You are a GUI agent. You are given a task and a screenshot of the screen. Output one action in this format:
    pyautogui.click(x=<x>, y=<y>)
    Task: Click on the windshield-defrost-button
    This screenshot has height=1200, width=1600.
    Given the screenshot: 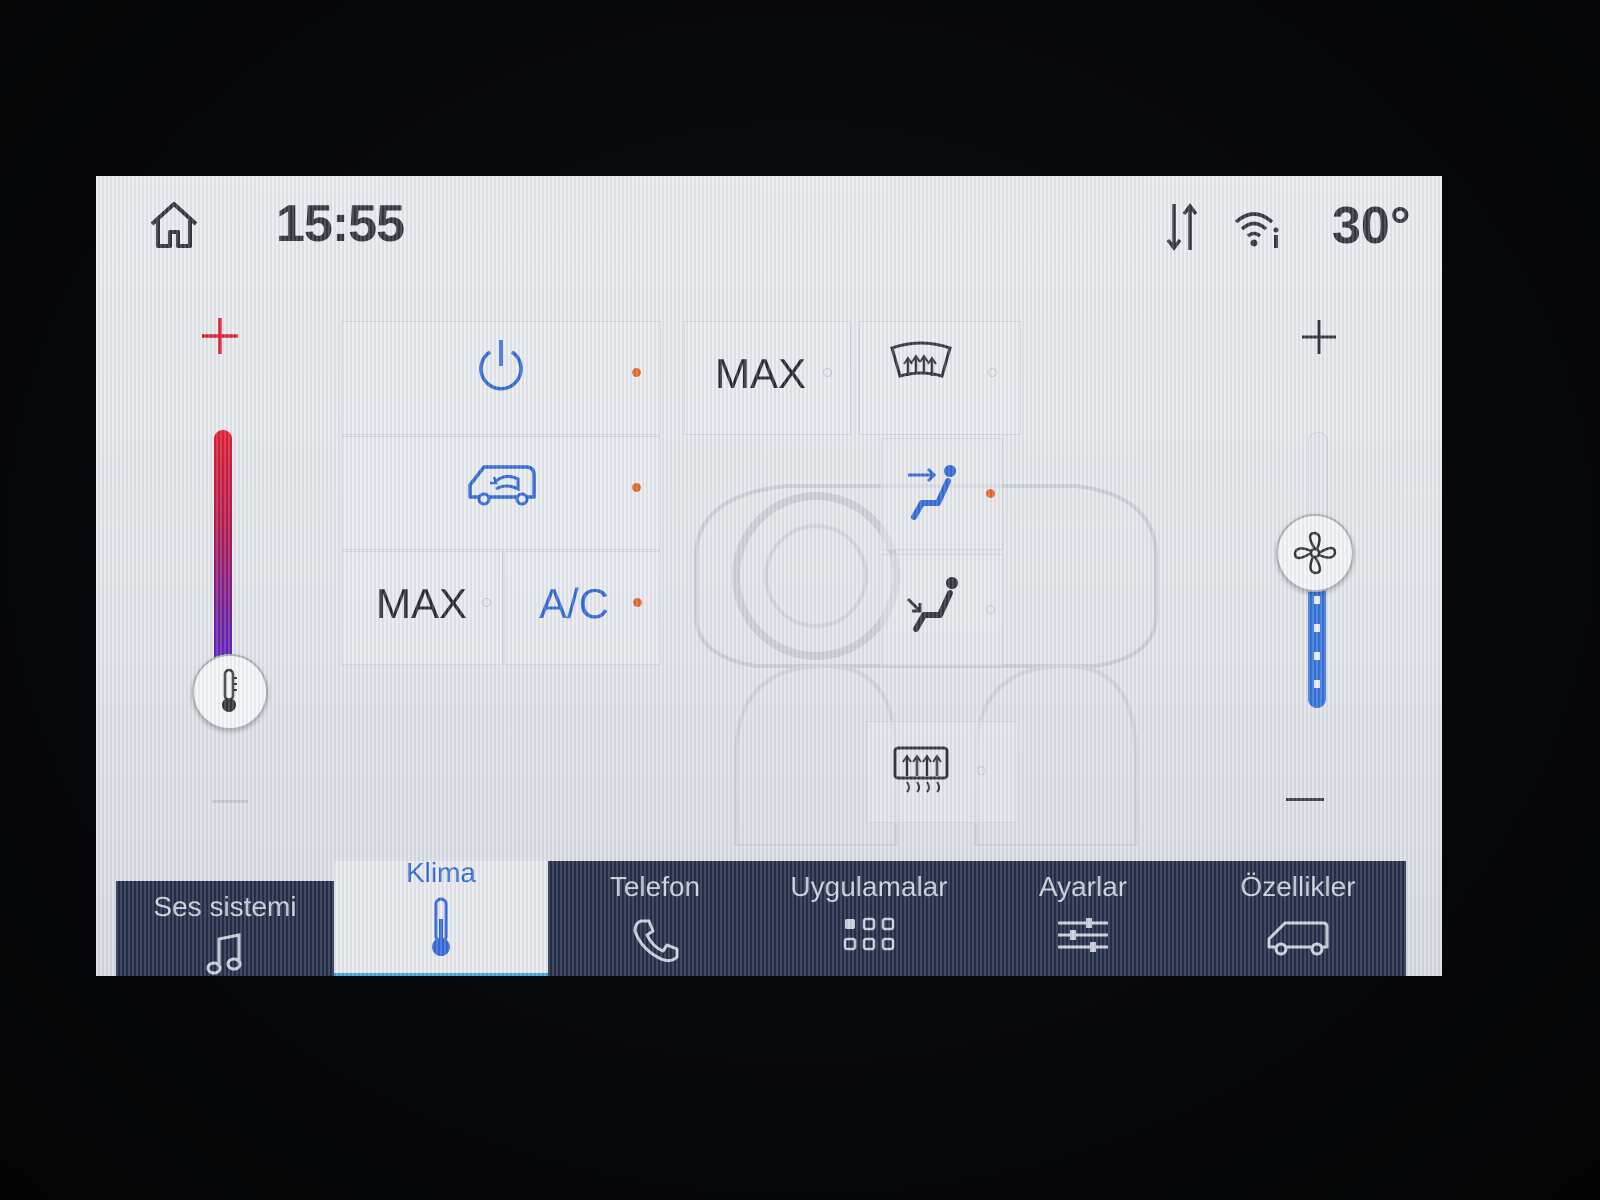 What is the action you would take?
    pyautogui.click(x=940, y=378)
    